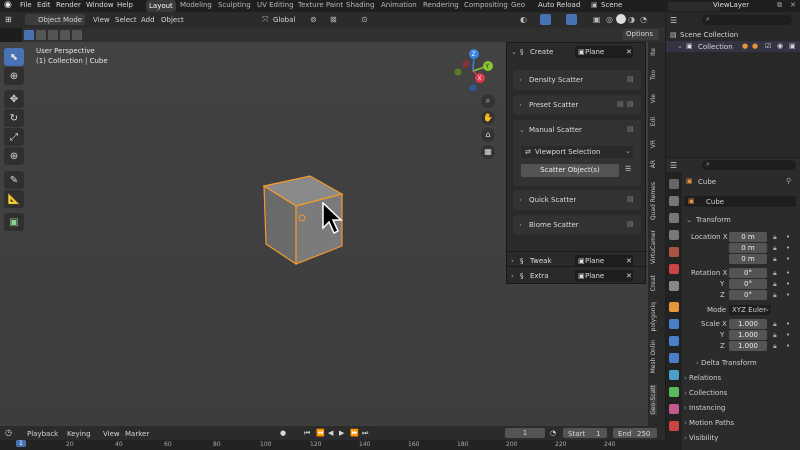  Describe the element at coordinates (488, 152) in the screenshot. I see `perspective-grid-icon: ▦` at that location.